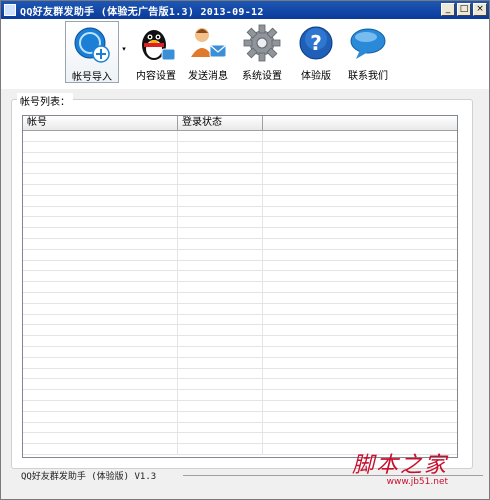 The image size is (490, 500). Describe the element at coordinates (360, 123) in the screenshot. I see `column-header-empty` at that location.